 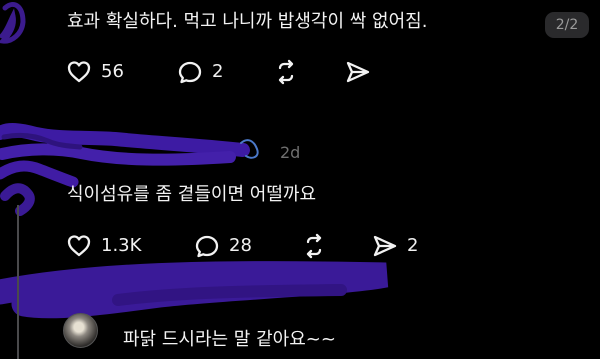 What do you see at coordinates (413, 245) in the screenshot?
I see `reply-share-count: 2` at bounding box center [413, 245].